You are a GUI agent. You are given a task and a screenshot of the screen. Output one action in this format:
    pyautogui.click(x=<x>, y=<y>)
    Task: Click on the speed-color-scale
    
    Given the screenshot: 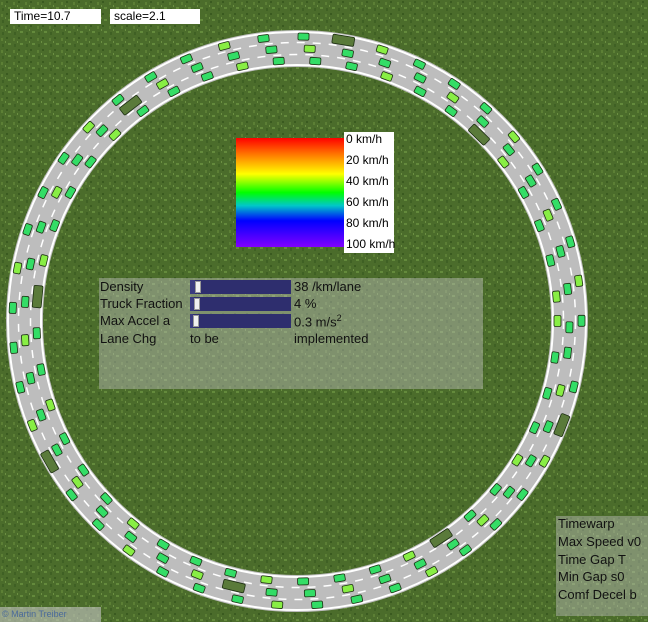 What is the action you would take?
    pyautogui.click(x=290, y=192)
    